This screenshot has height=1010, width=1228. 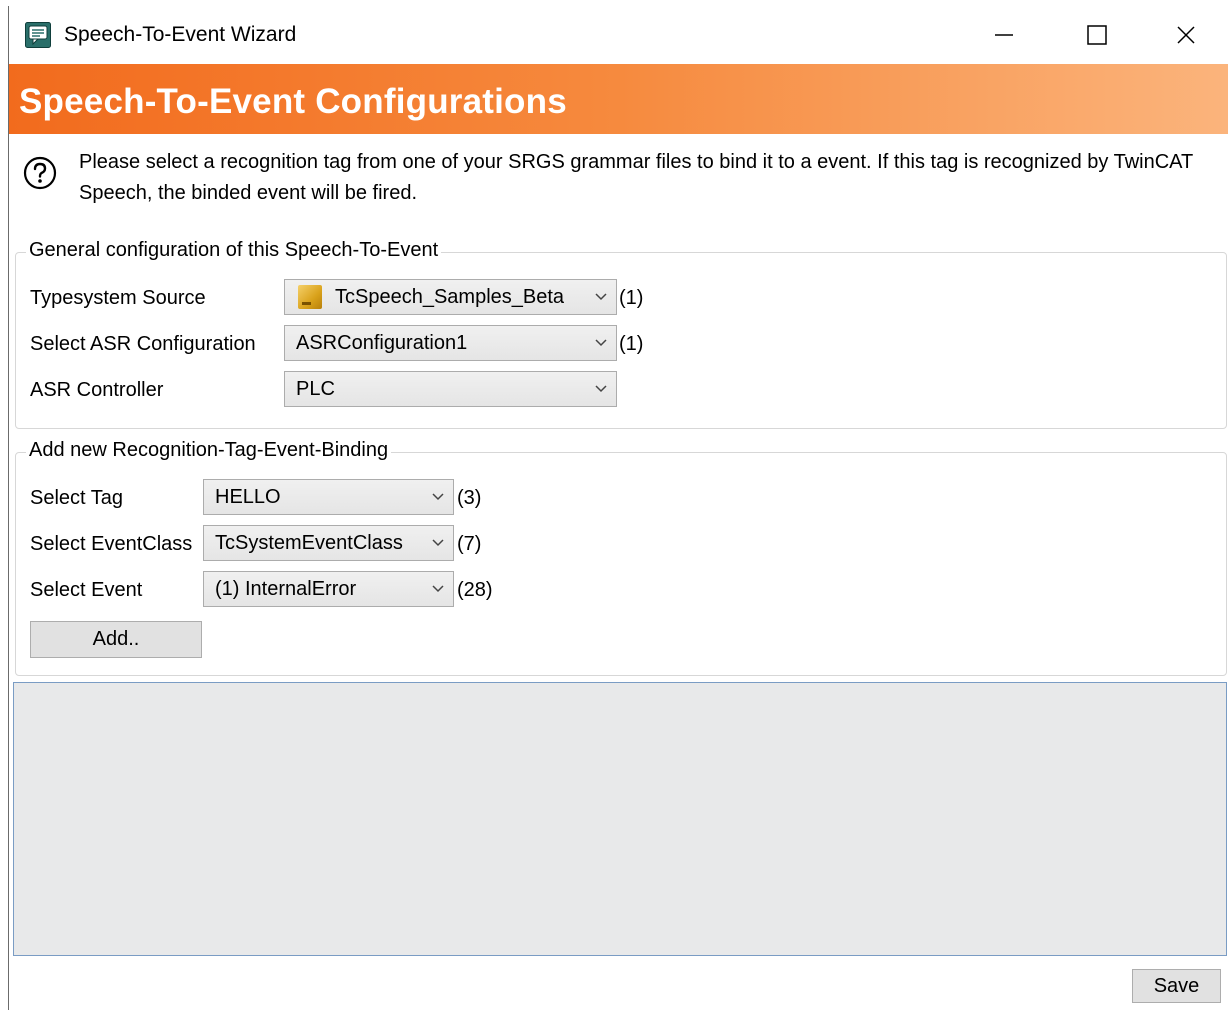 I want to click on question-circle-icon, so click(x=40, y=173).